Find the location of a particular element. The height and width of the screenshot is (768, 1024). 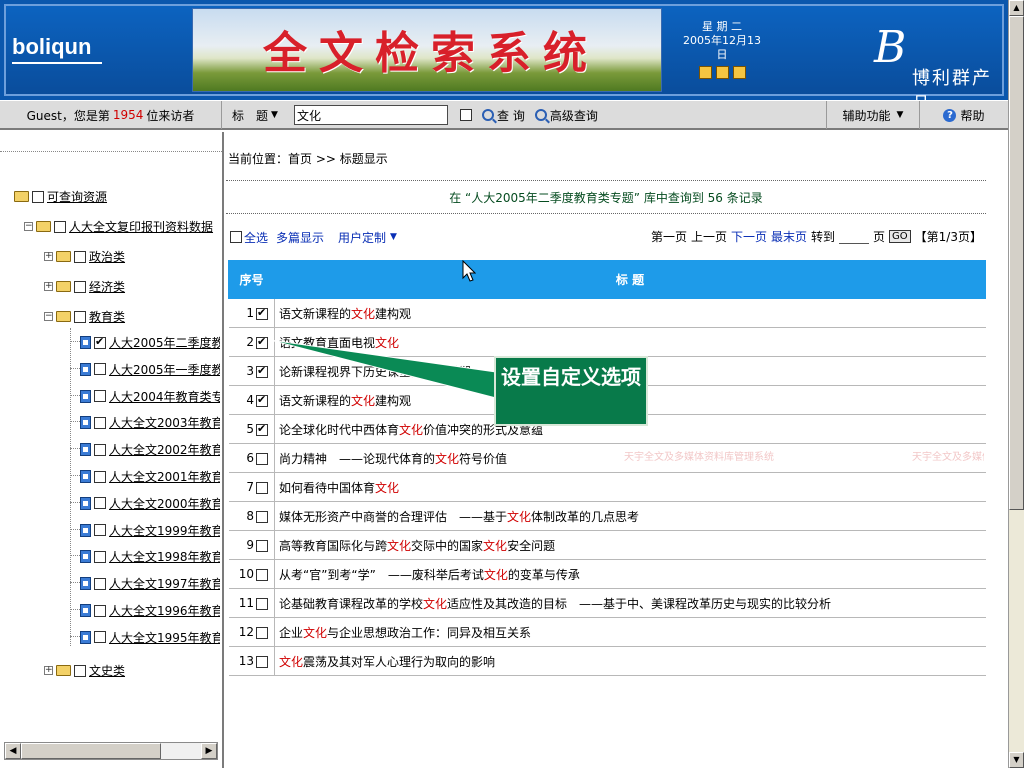

tree-item: 人大全文1995年教育类 is located at coordinates (150, 637).